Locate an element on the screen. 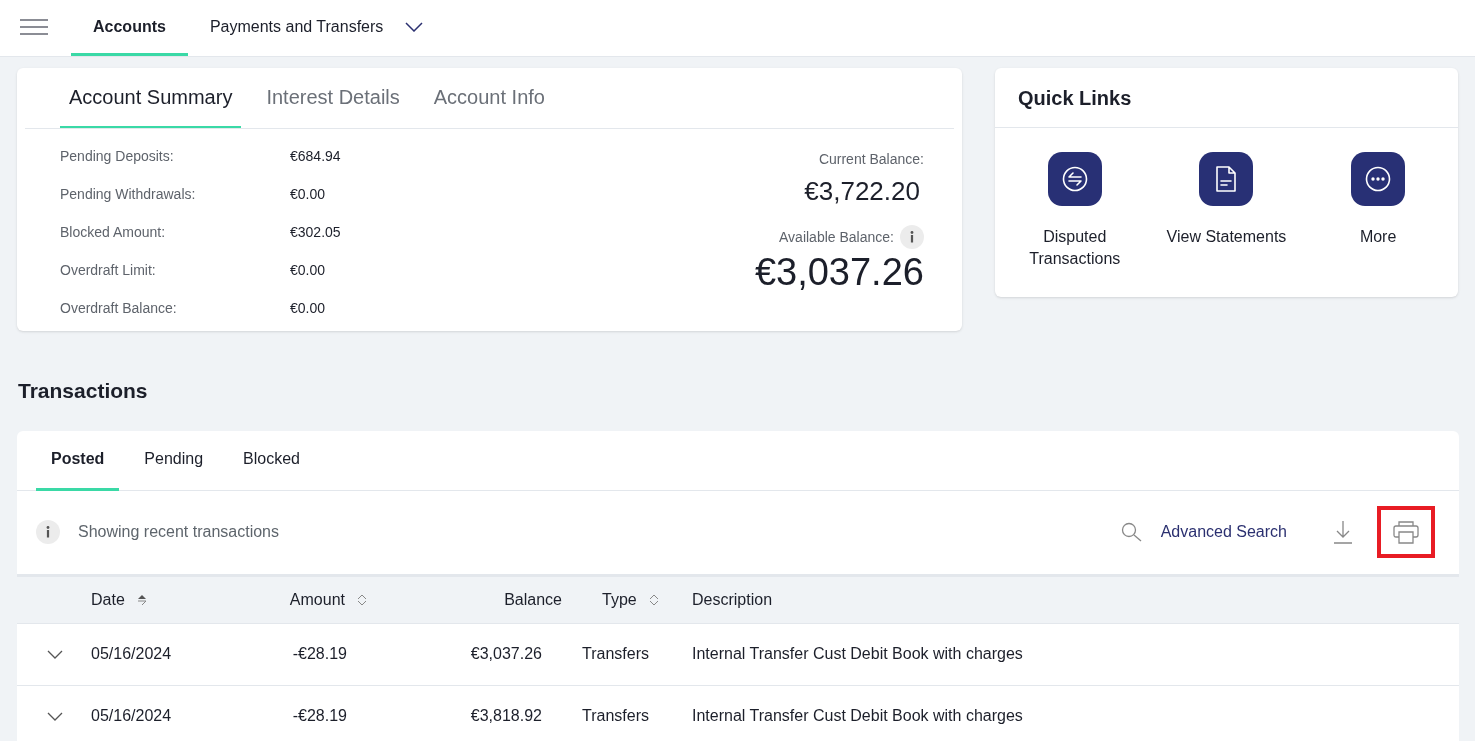 Image resolution: width=1475 pixels, height=741 pixels. menu-icon is located at coordinates (34, 27).